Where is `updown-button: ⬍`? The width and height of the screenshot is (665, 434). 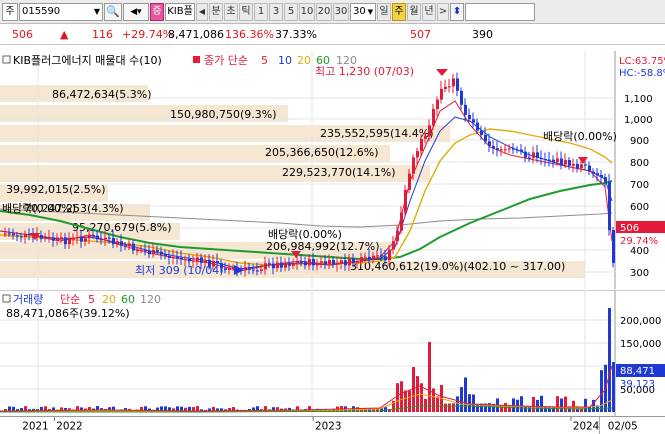 updown-button: ⬍ is located at coordinates (457, 11).